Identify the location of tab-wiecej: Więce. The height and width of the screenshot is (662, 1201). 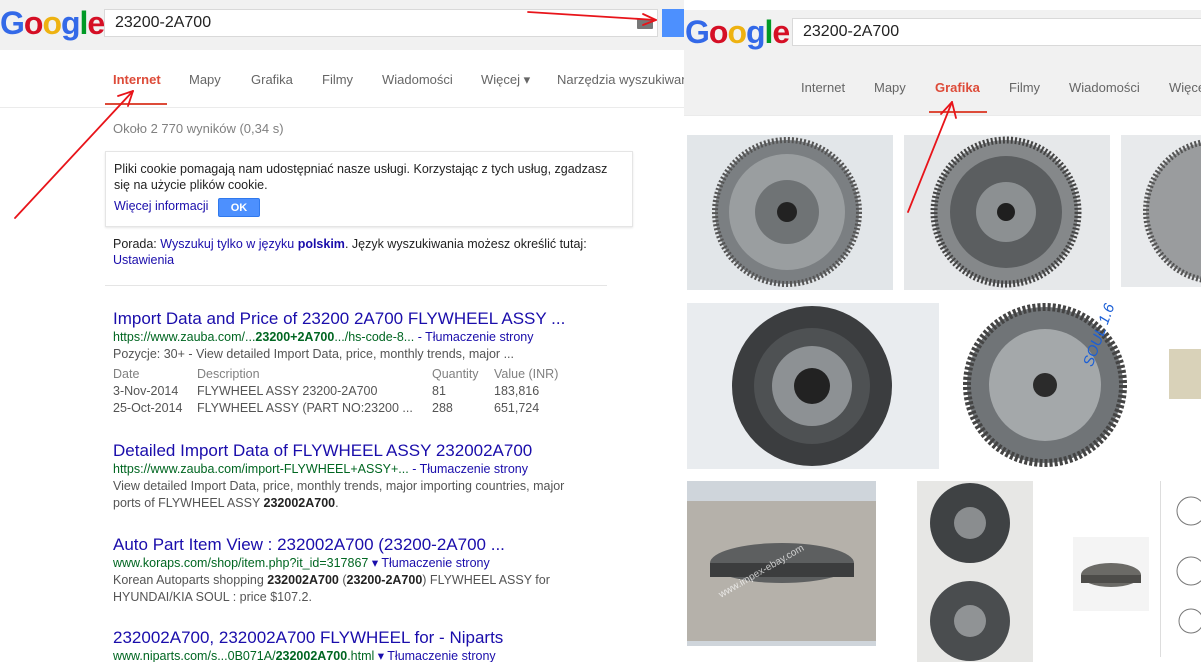
(1185, 87).